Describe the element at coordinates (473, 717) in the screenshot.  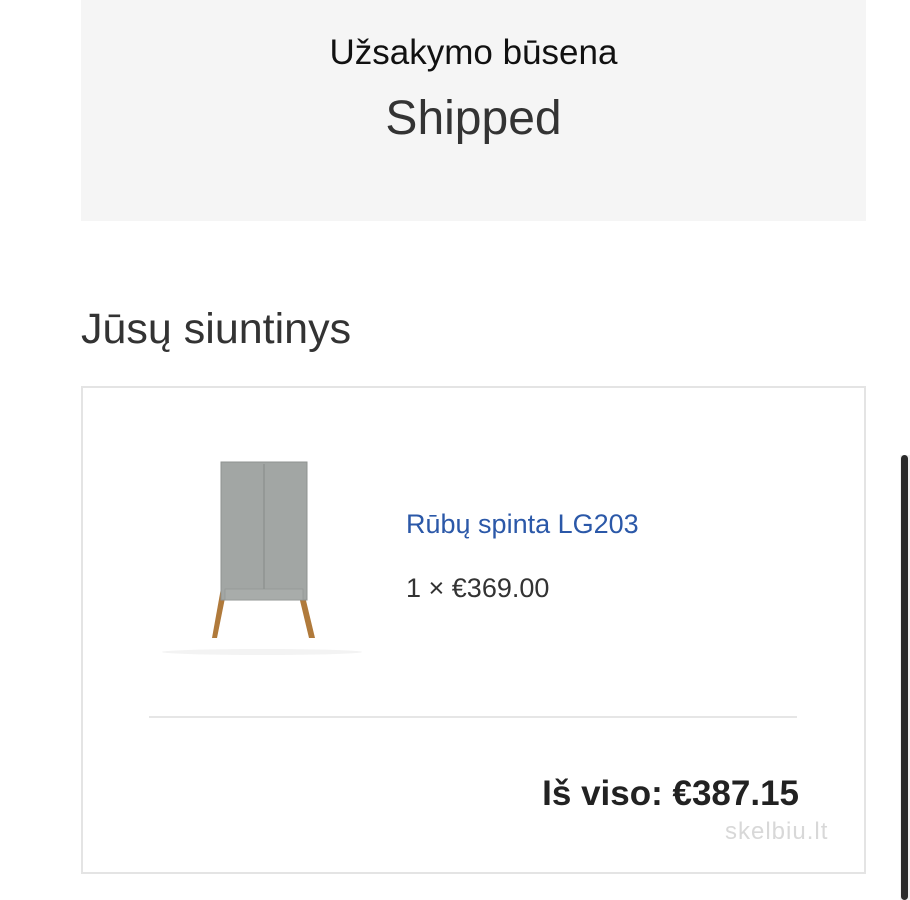
I see `card-divider` at that location.